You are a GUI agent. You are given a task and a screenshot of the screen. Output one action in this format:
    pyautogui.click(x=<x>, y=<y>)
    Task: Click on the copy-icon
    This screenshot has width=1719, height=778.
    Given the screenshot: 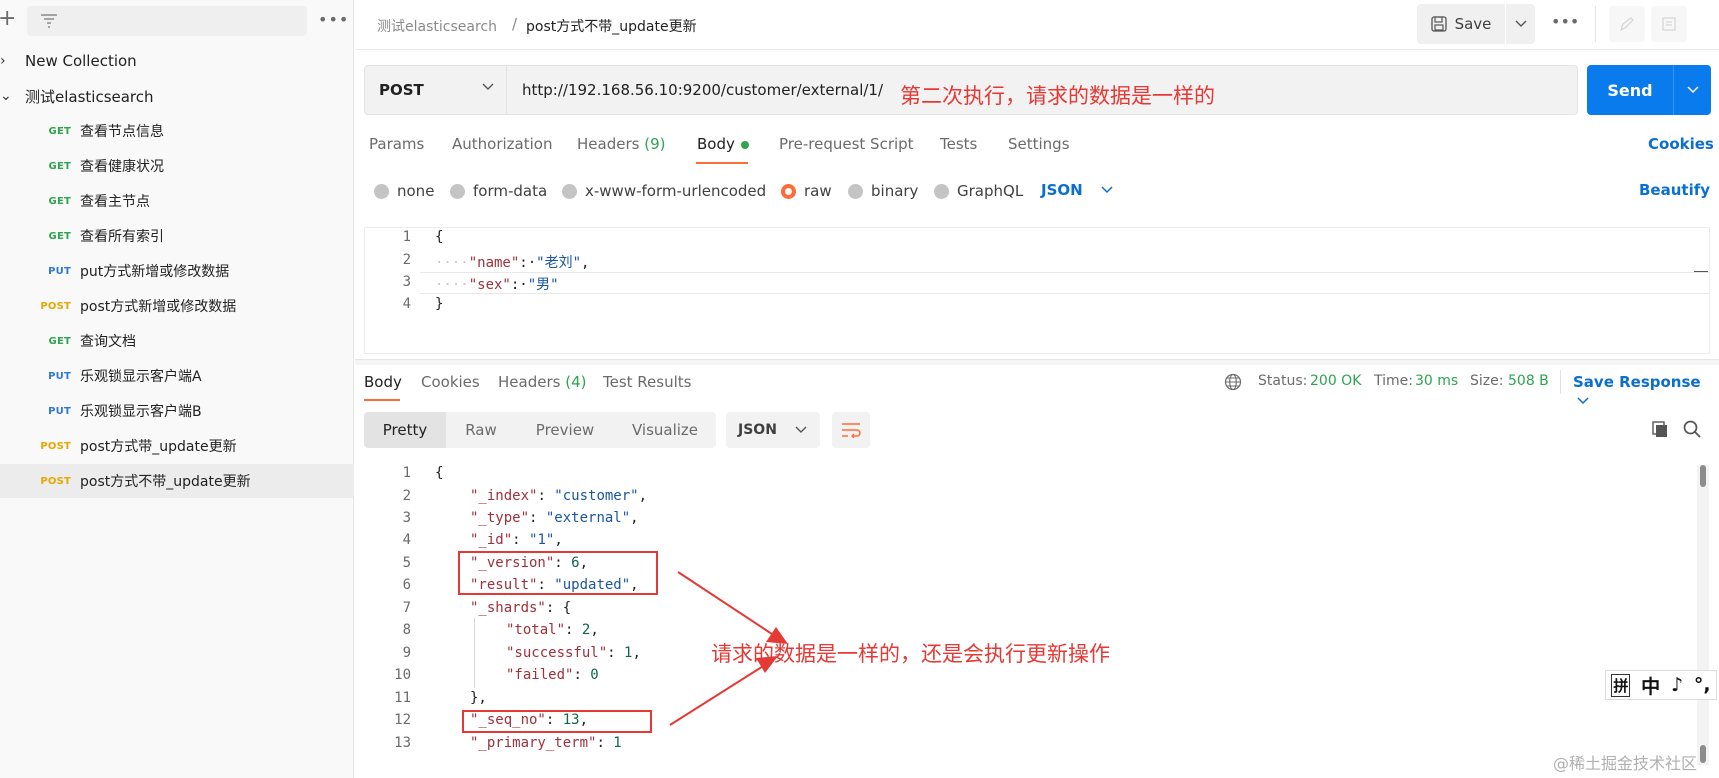 What is the action you would take?
    pyautogui.click(x=1660, y=429)
    